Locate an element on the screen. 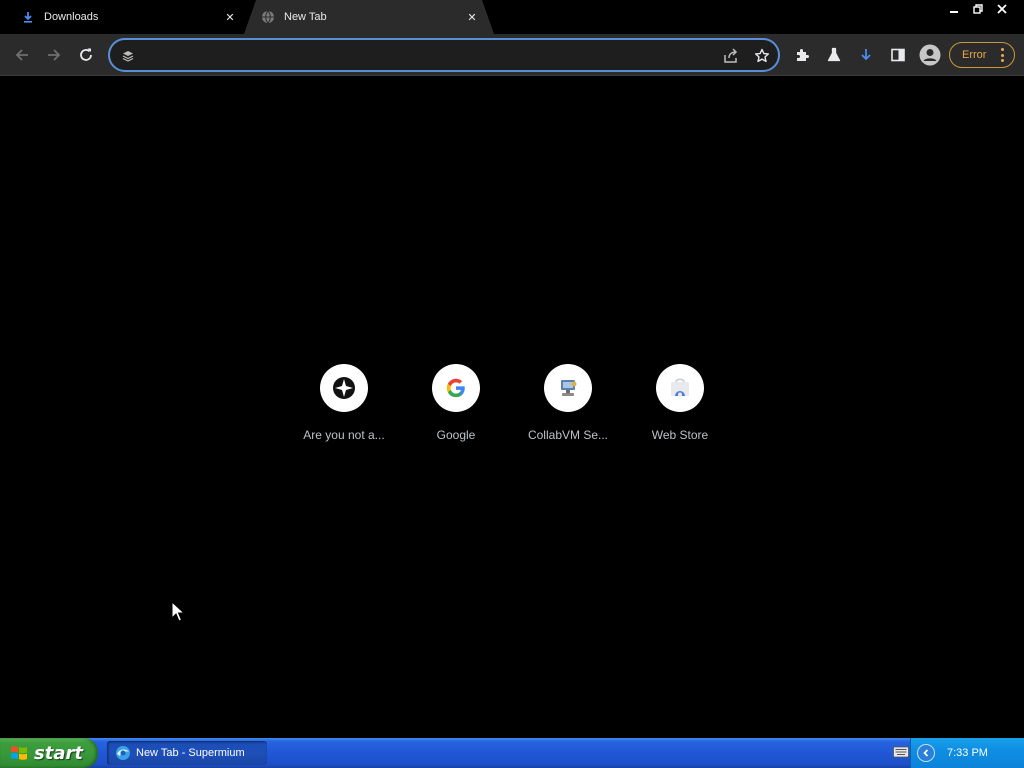  reload-button is located at coordinates (86, 55).